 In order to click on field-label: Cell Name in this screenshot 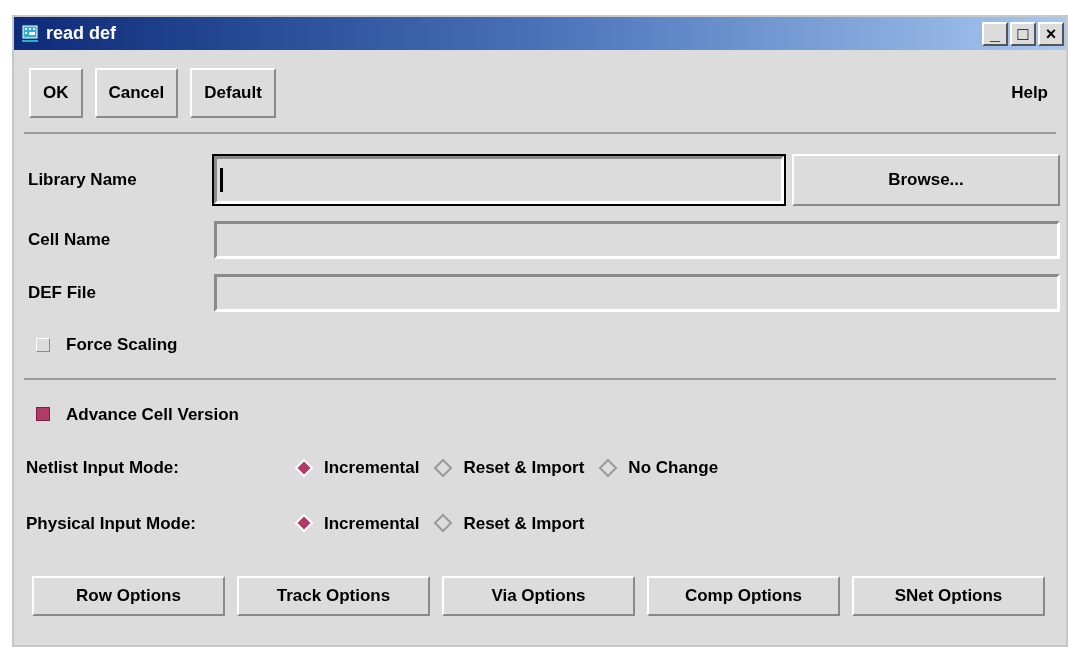, I will do `click(69, 240)`.